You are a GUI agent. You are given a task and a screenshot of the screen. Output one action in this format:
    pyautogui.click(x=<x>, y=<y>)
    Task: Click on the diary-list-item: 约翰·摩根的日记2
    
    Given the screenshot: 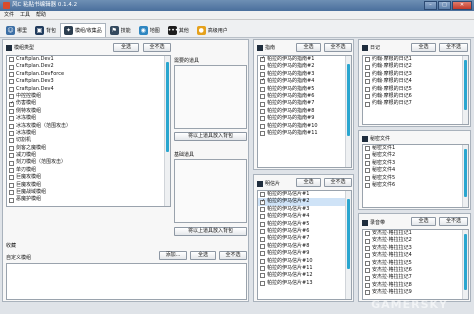 What is the action you would take?
    pyautogui.click(x=415, y=66)
    